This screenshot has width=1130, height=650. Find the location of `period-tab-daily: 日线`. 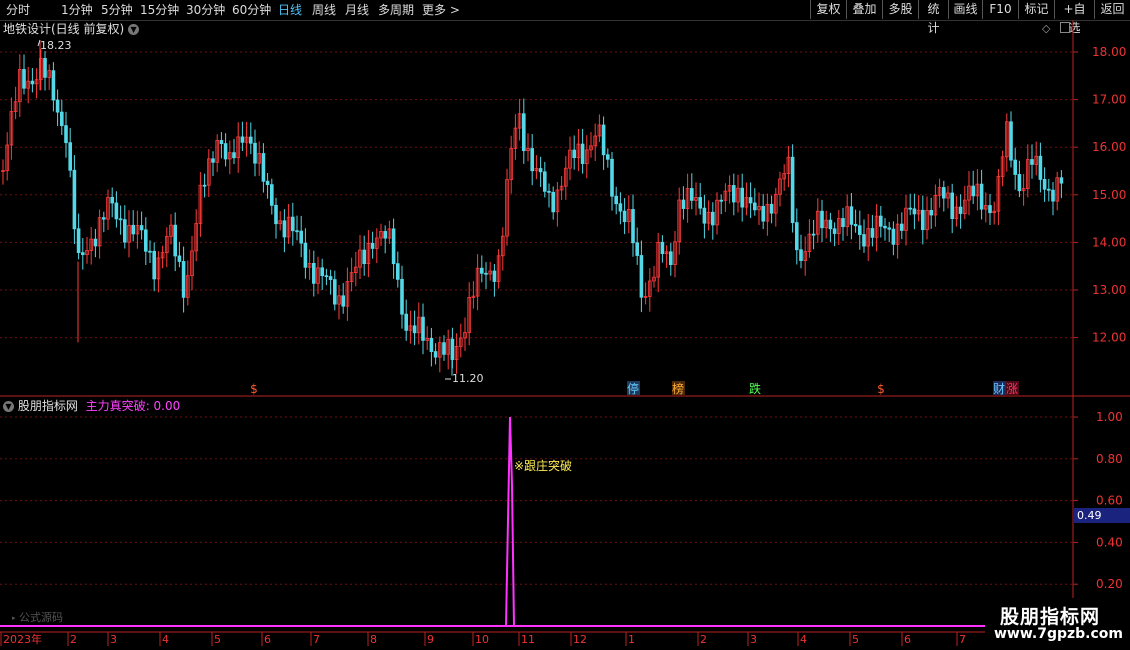

period-tab-daily: 日线 is located at coordinates (290, 10).